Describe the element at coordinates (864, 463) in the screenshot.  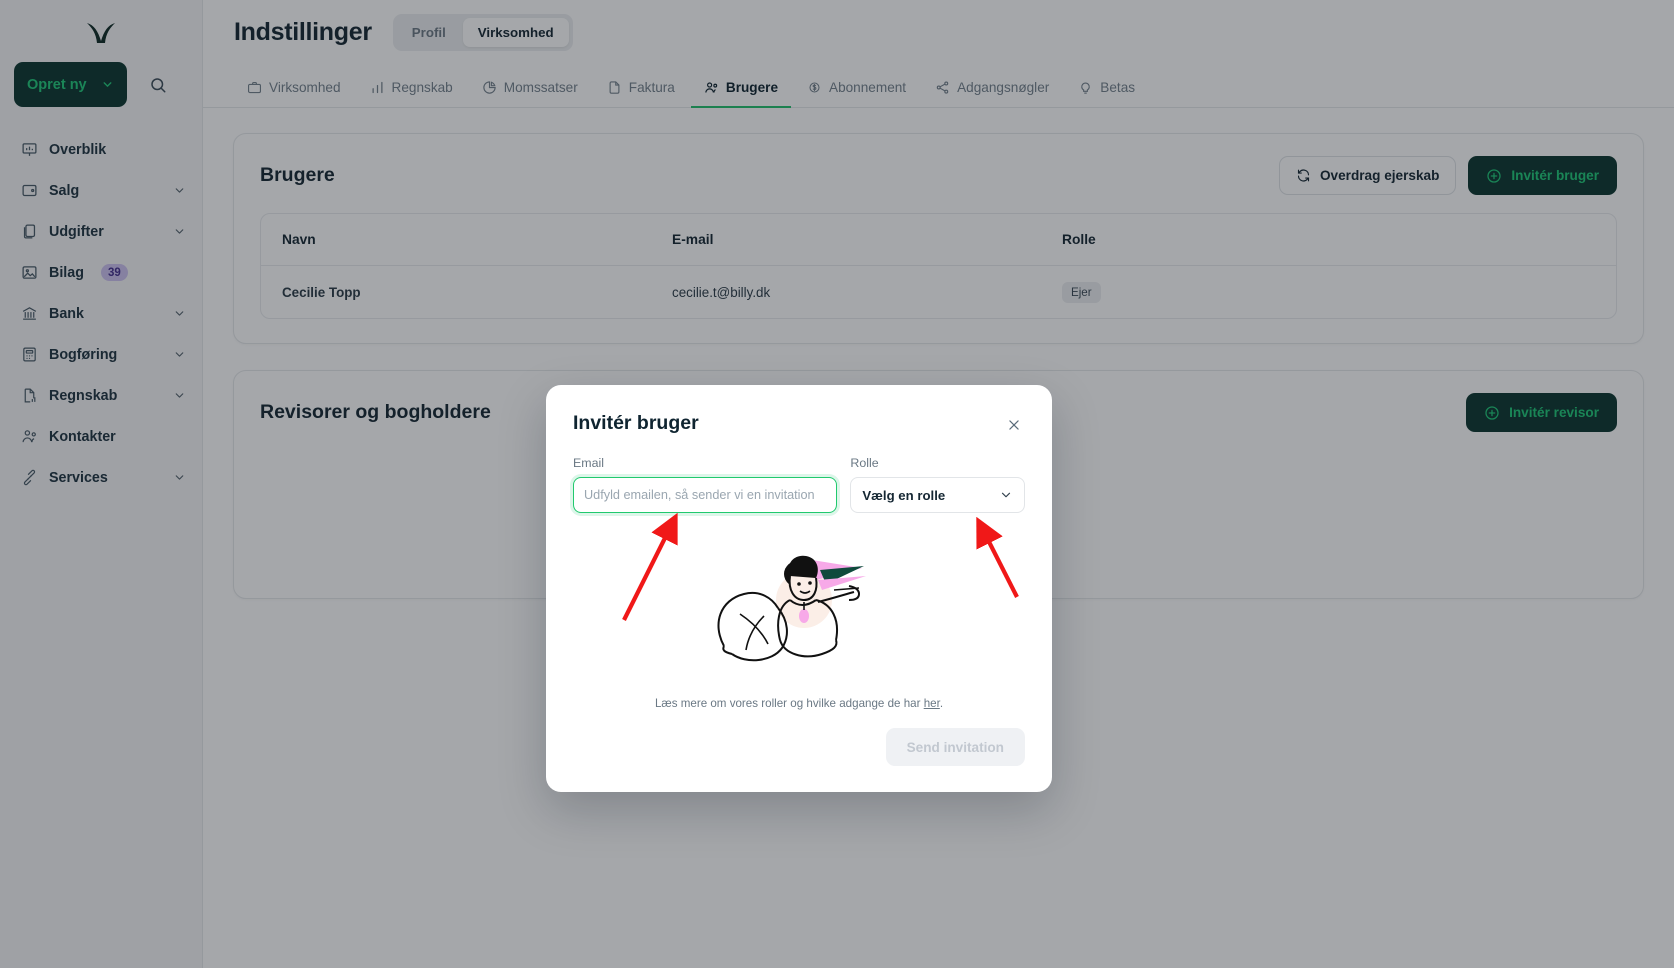
I see `role-label: Rolle` at that location.